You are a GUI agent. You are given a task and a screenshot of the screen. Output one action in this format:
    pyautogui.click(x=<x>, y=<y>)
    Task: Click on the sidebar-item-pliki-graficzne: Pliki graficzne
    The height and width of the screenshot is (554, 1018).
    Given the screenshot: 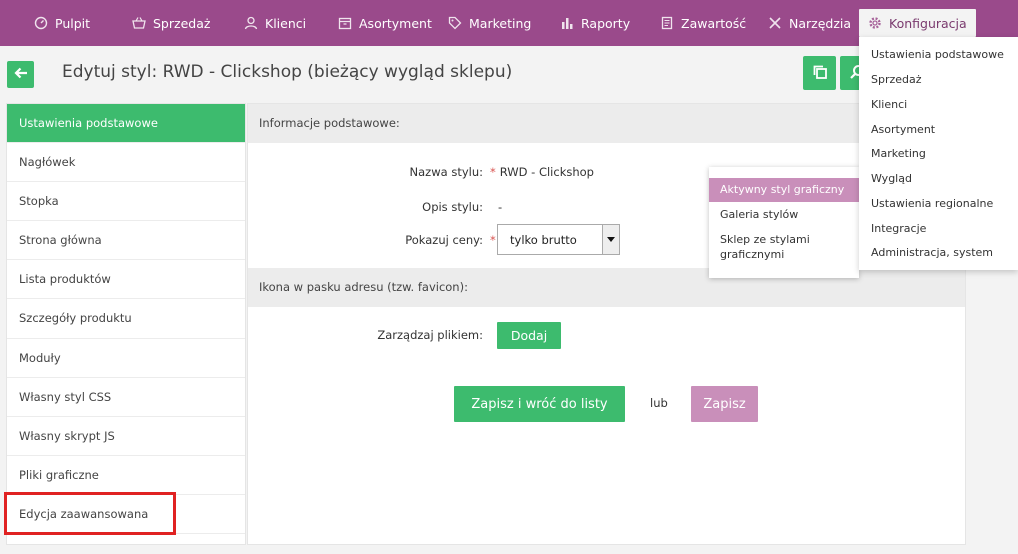 What is the action you would take?
    pyautogui.click(x=126, y=475)
    